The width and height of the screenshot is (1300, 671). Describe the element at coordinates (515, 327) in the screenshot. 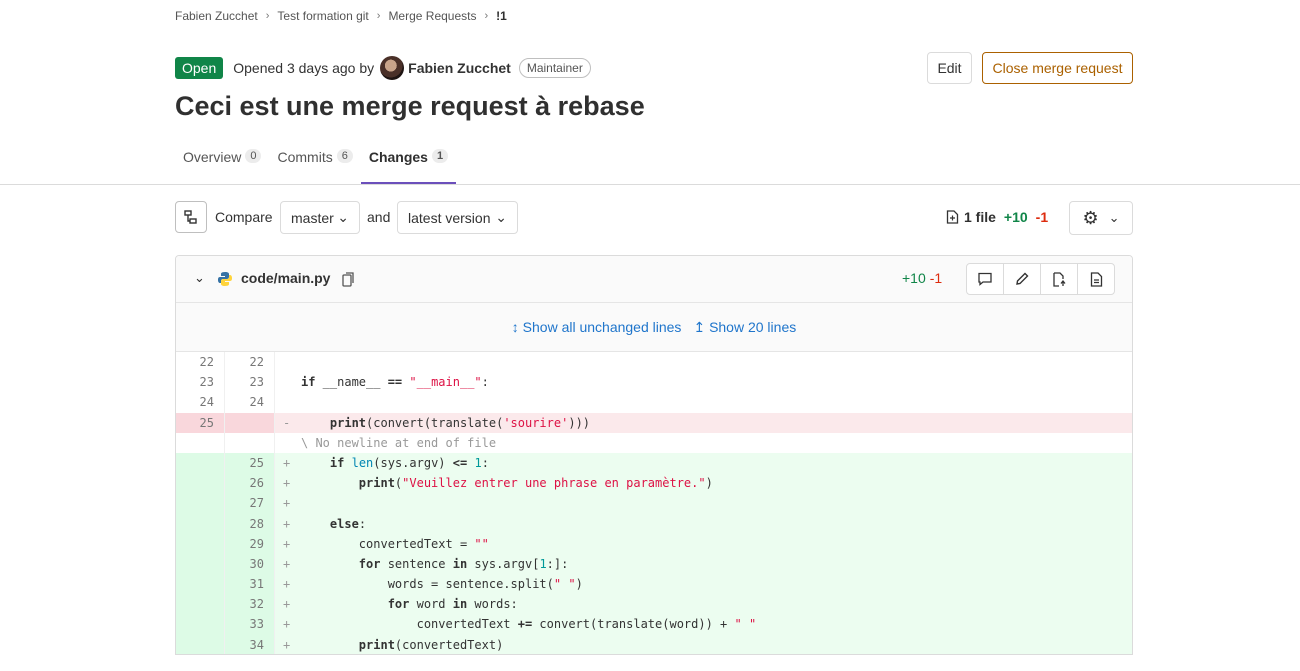

I see `expand-icon: ↕` at that location.